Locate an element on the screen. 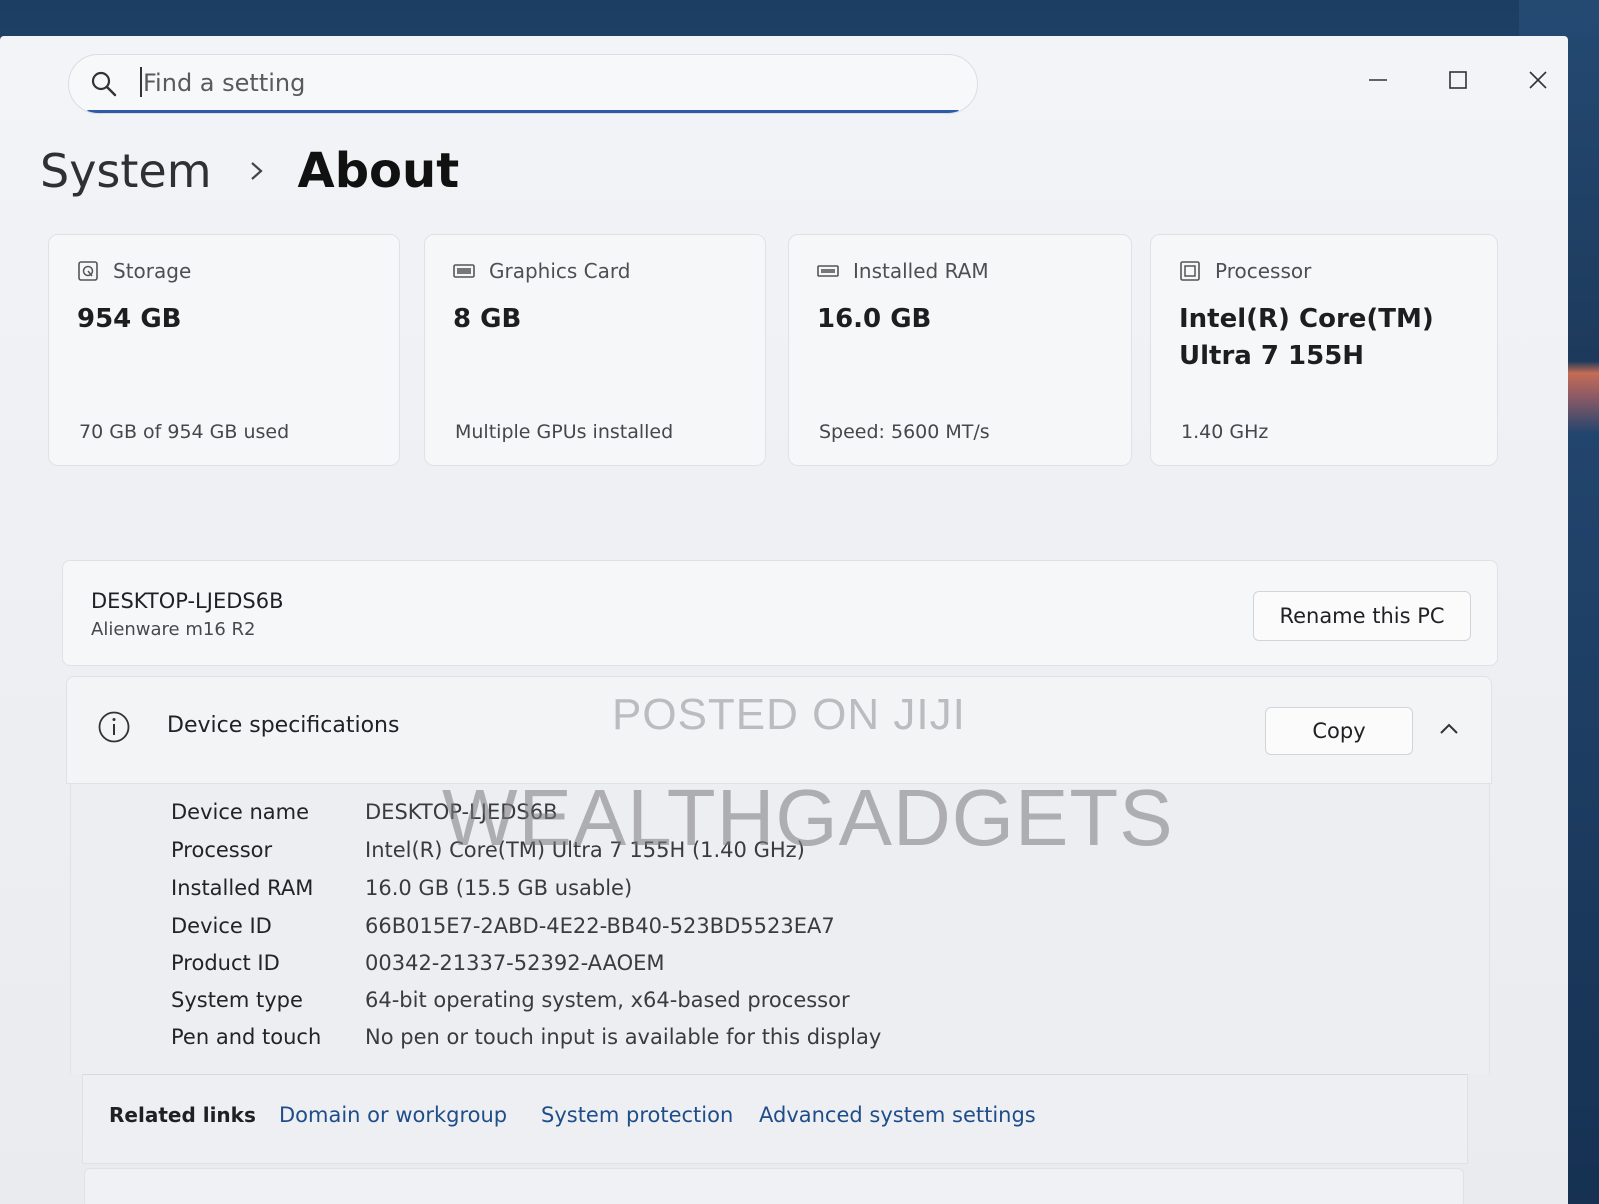 The width and height of the screenshot is (1599, 1204). advanced-system-settings-link: Advanced system settings is located at coordinates (897, 1115).